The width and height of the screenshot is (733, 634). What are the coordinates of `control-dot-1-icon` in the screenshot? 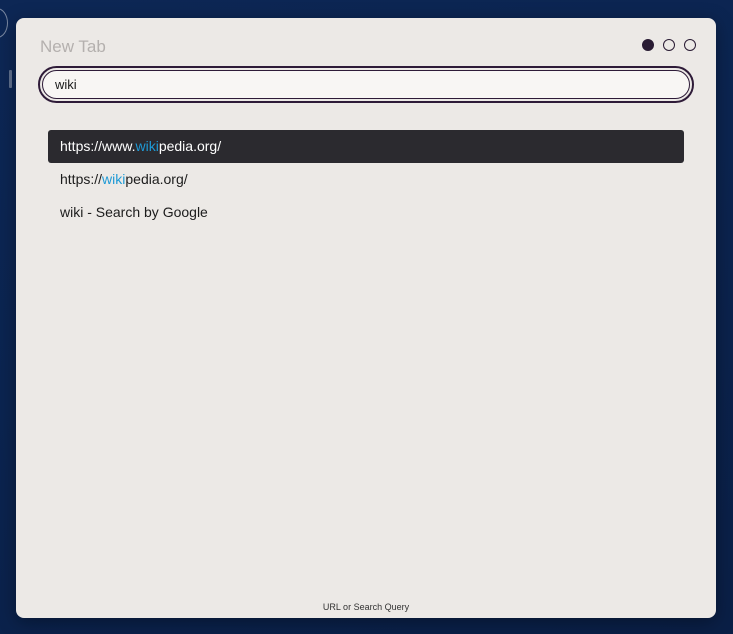 It's located at (648, 45).